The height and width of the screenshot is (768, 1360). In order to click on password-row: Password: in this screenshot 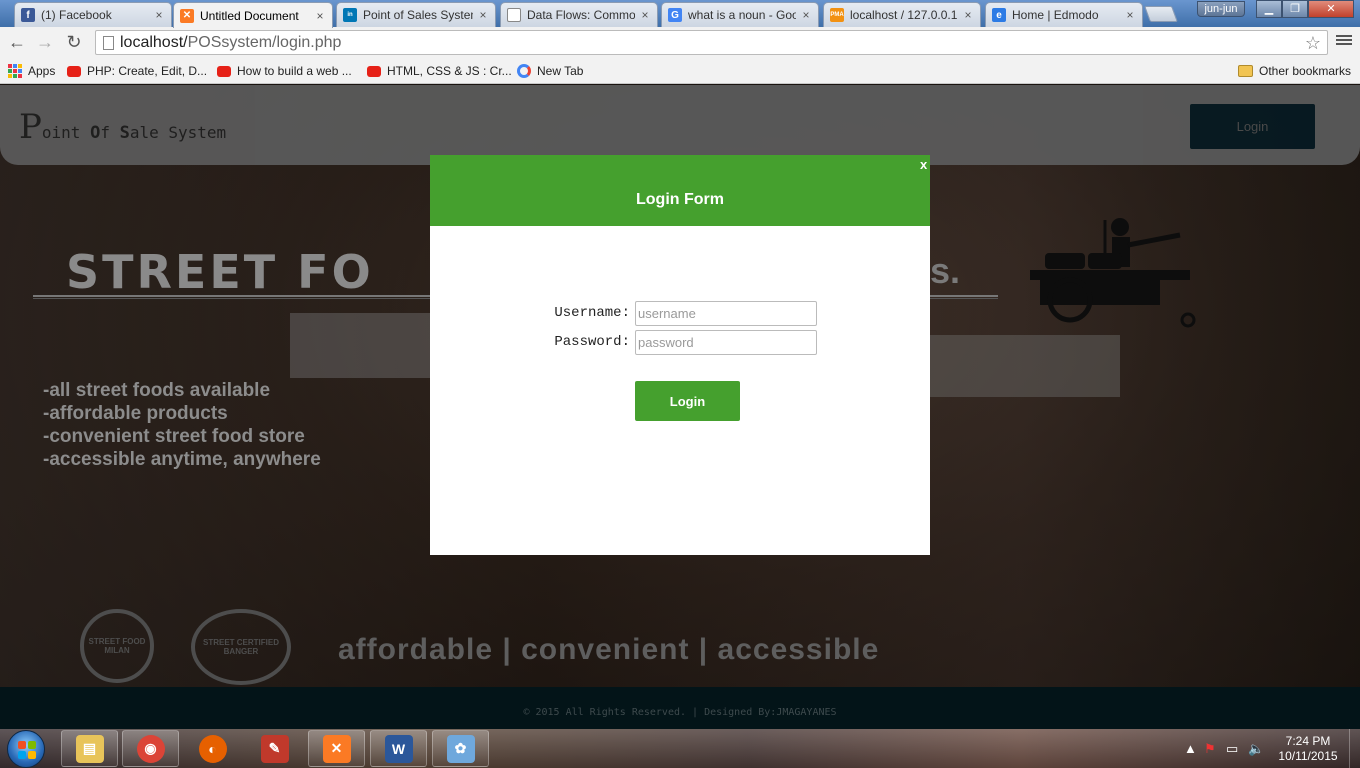, I will do `click(680, 342)`.